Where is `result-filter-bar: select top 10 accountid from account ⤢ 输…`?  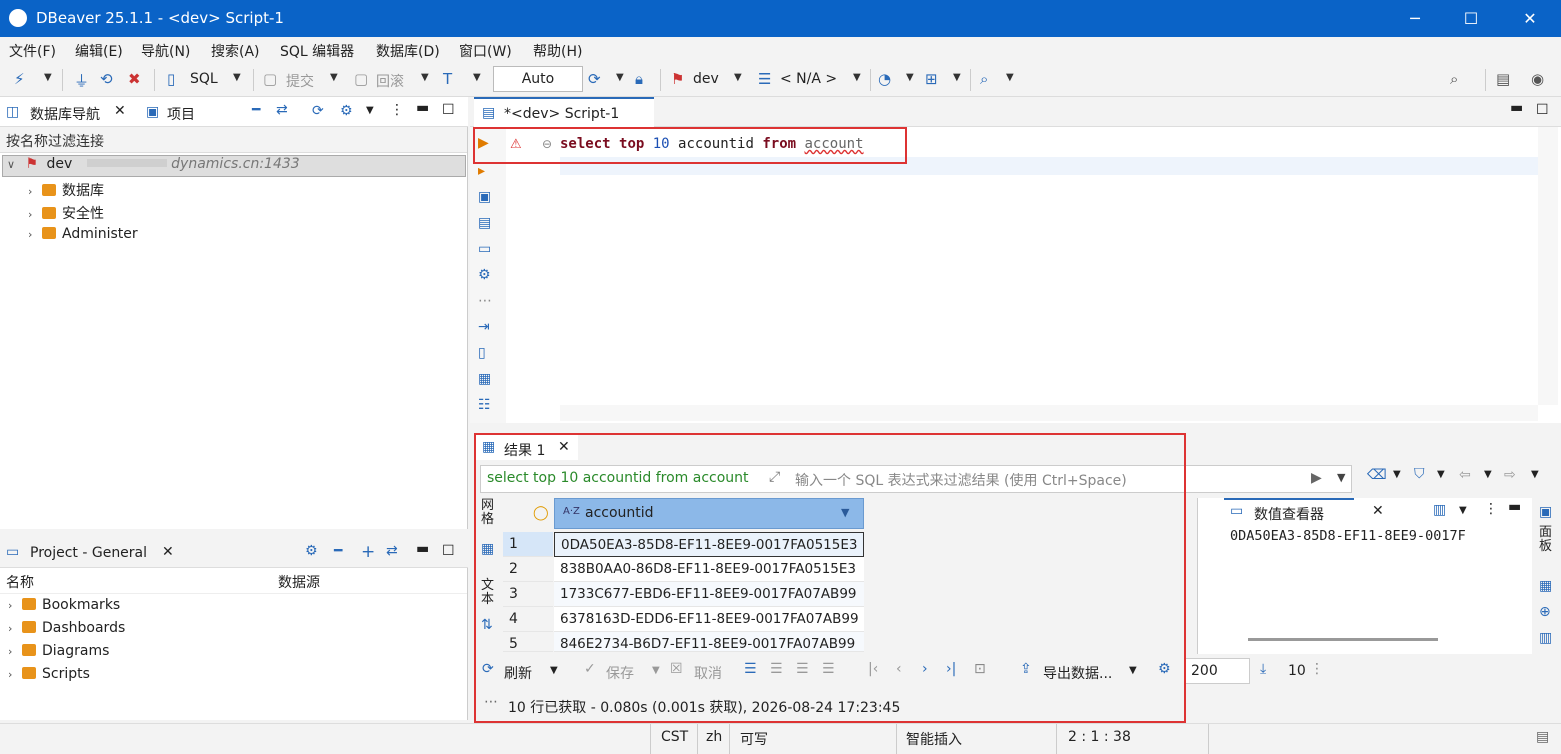 result-filter-bar: select top 10 accountid from account ⤢ 输… is located at coordinates (916, 479).